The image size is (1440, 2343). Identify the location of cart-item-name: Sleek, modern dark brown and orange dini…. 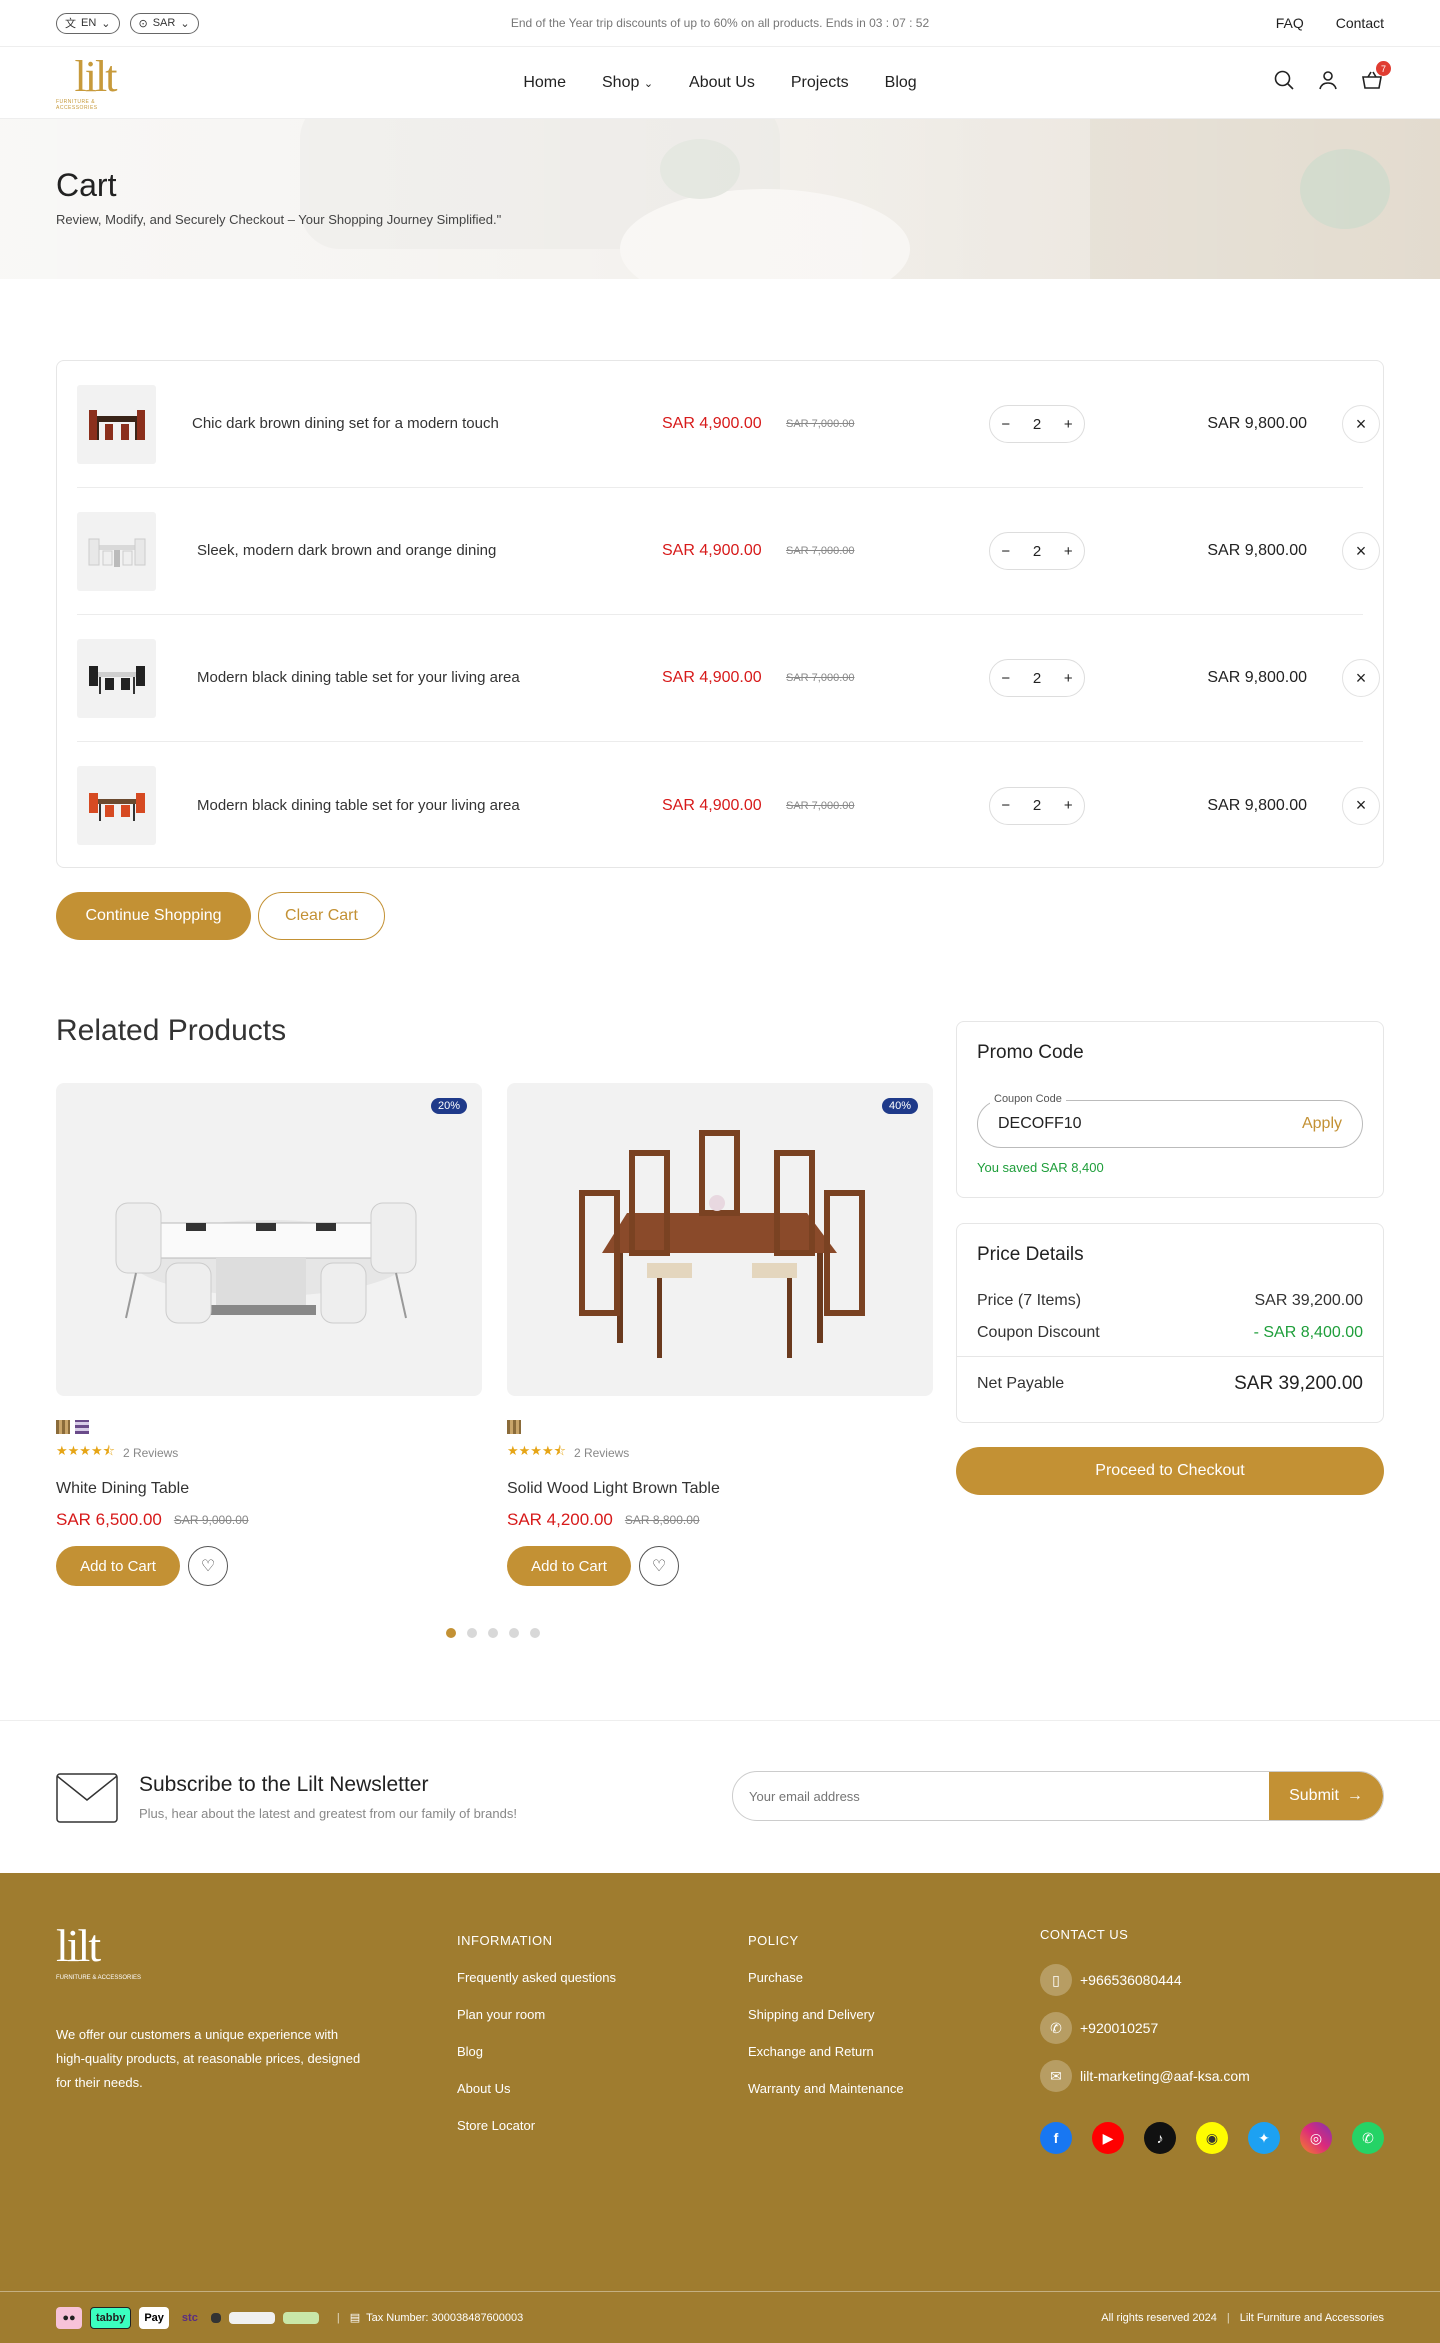
(377, 551).